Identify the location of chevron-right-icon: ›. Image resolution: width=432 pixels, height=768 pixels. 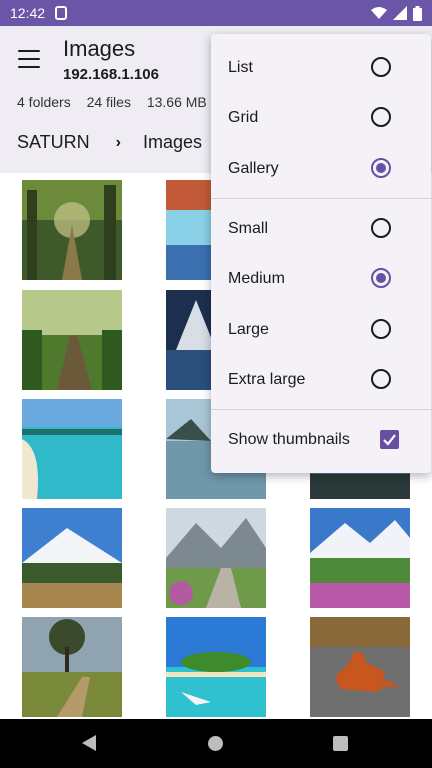
(118, 142).